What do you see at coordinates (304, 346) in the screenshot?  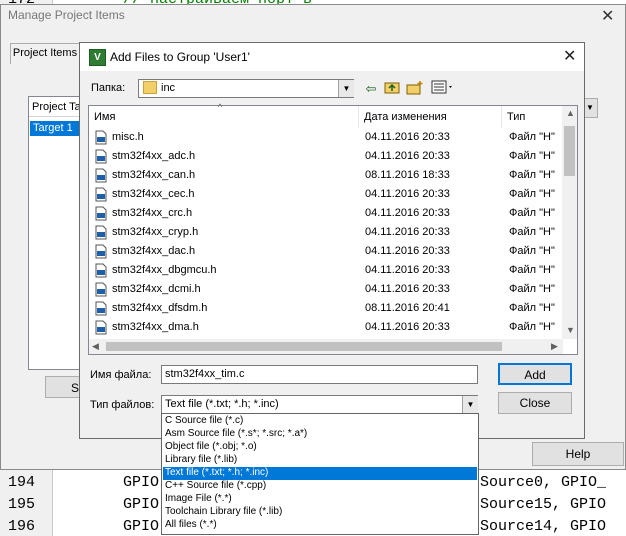 I see `horizontal-scrollbar-thumb` at bounding box center [304, 346].